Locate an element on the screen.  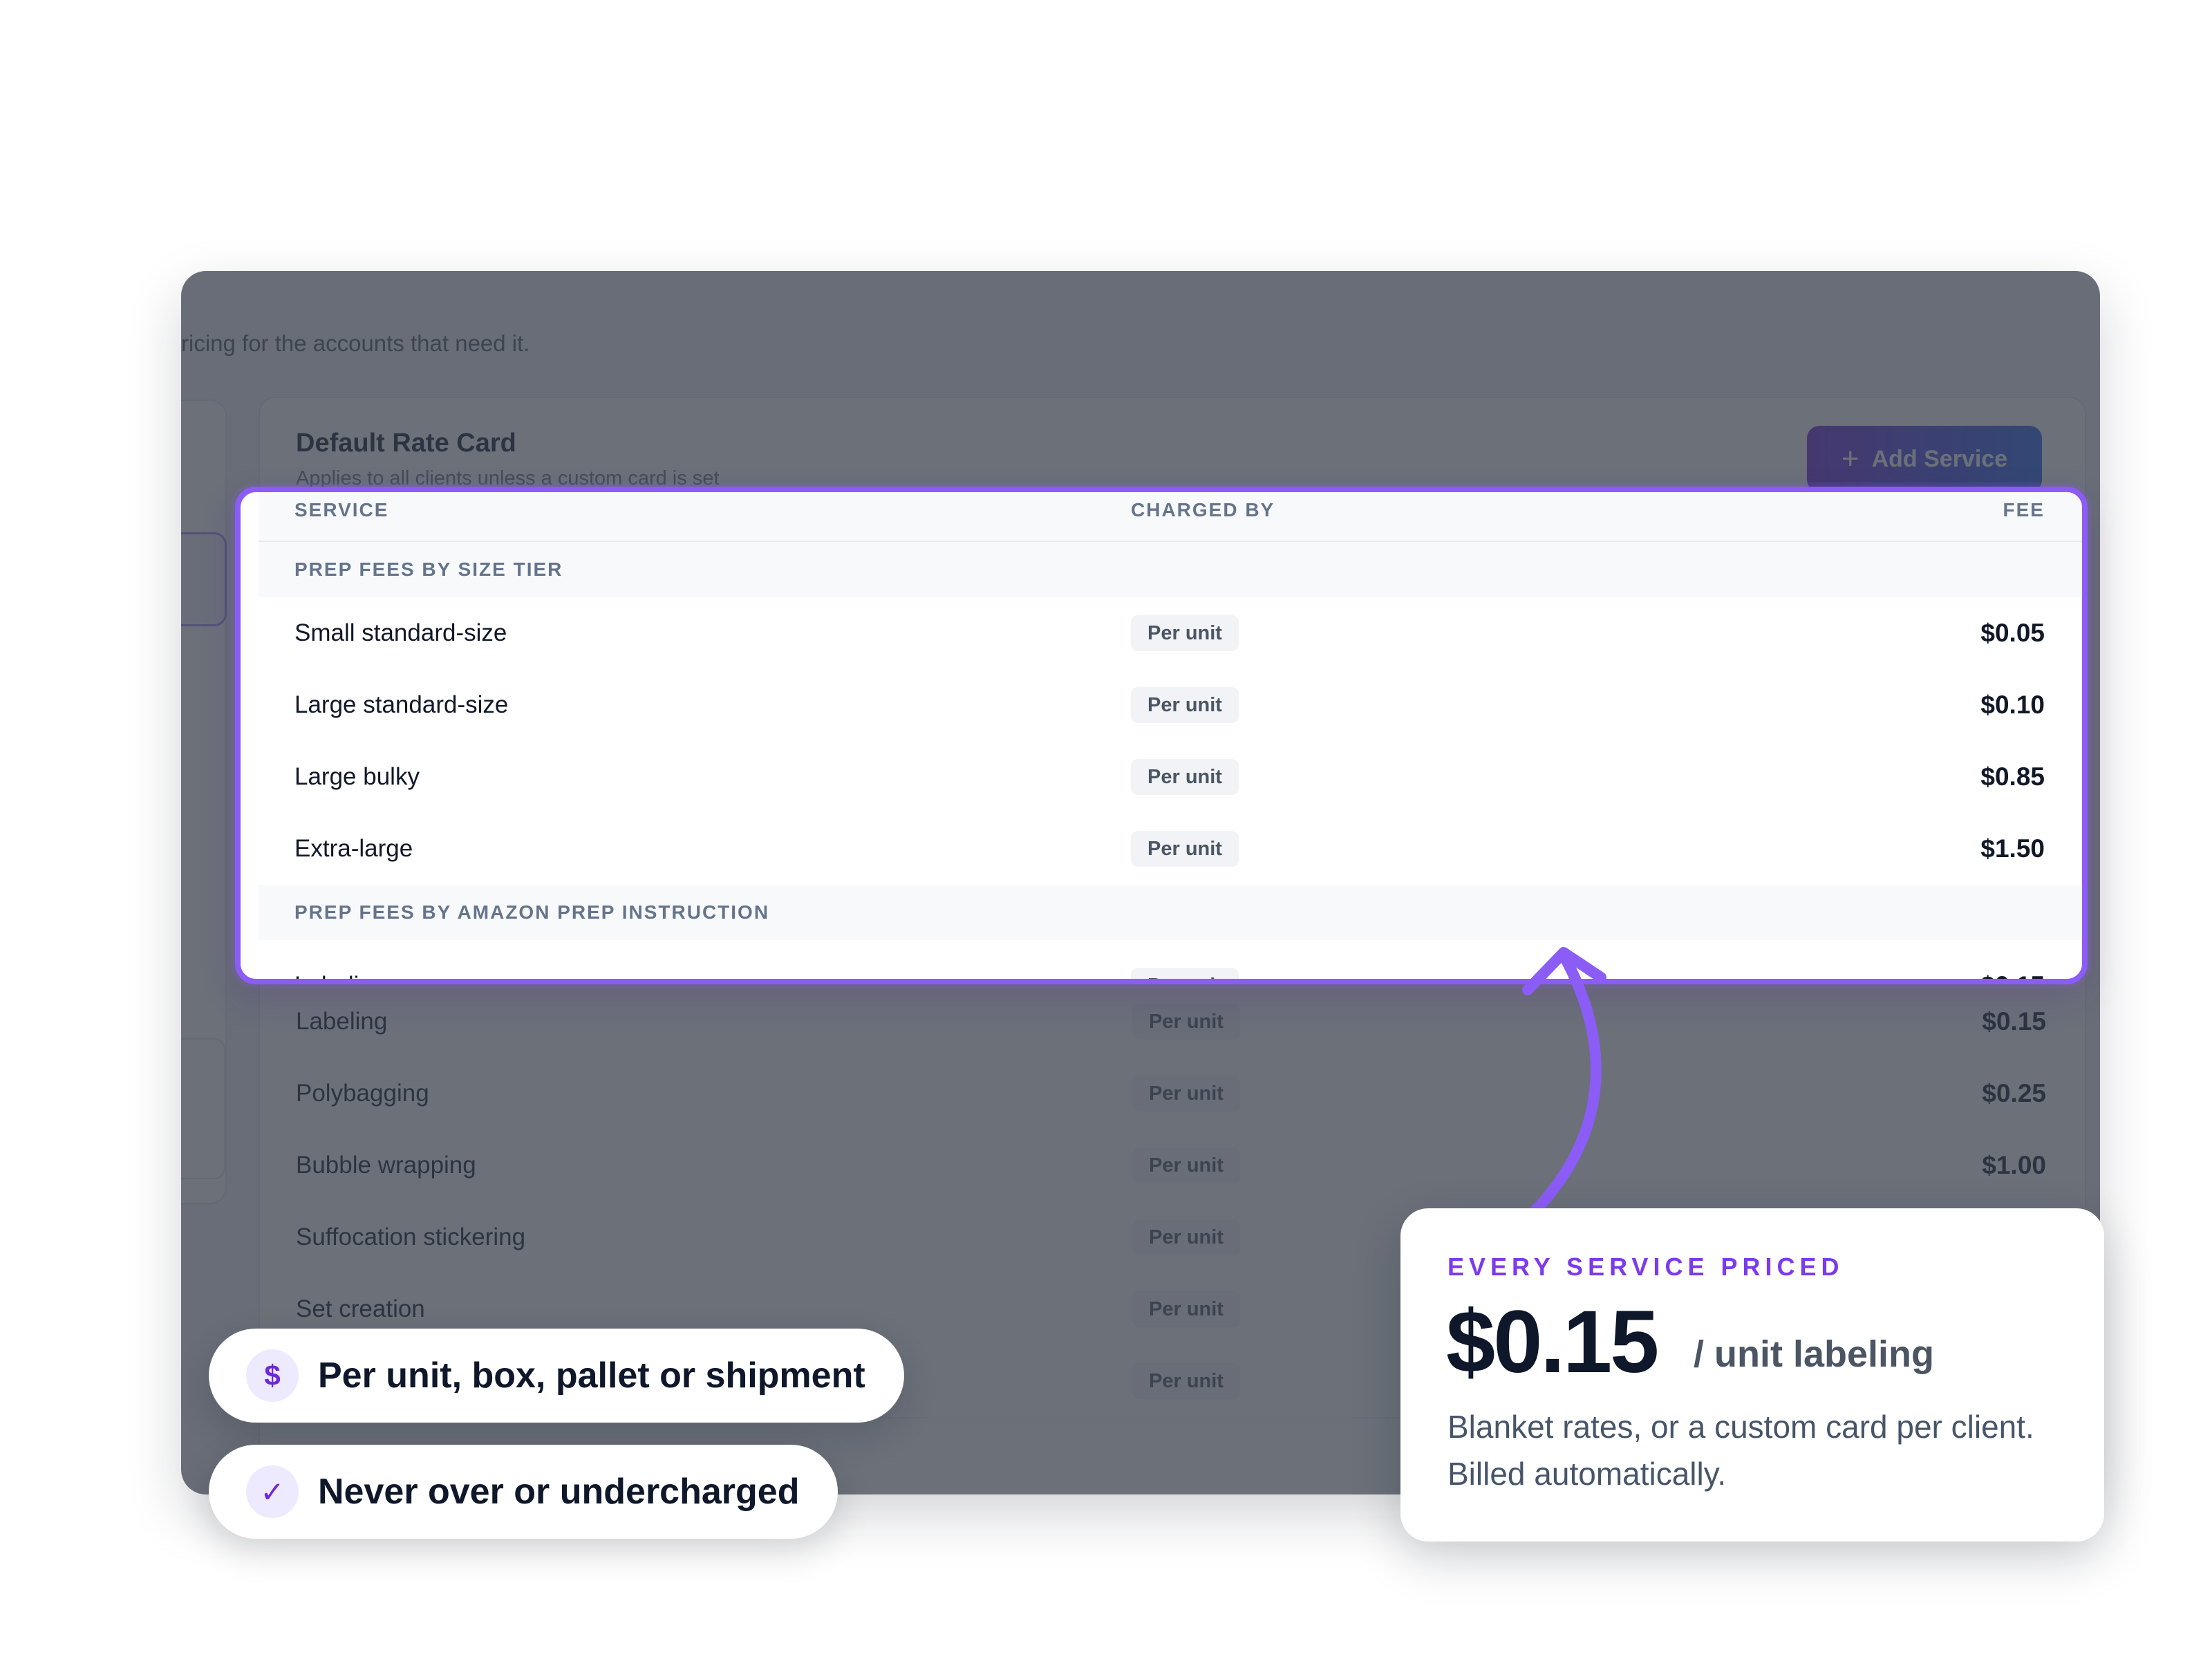
column-header-fee: FEE is located at coordinates (2024, 510).